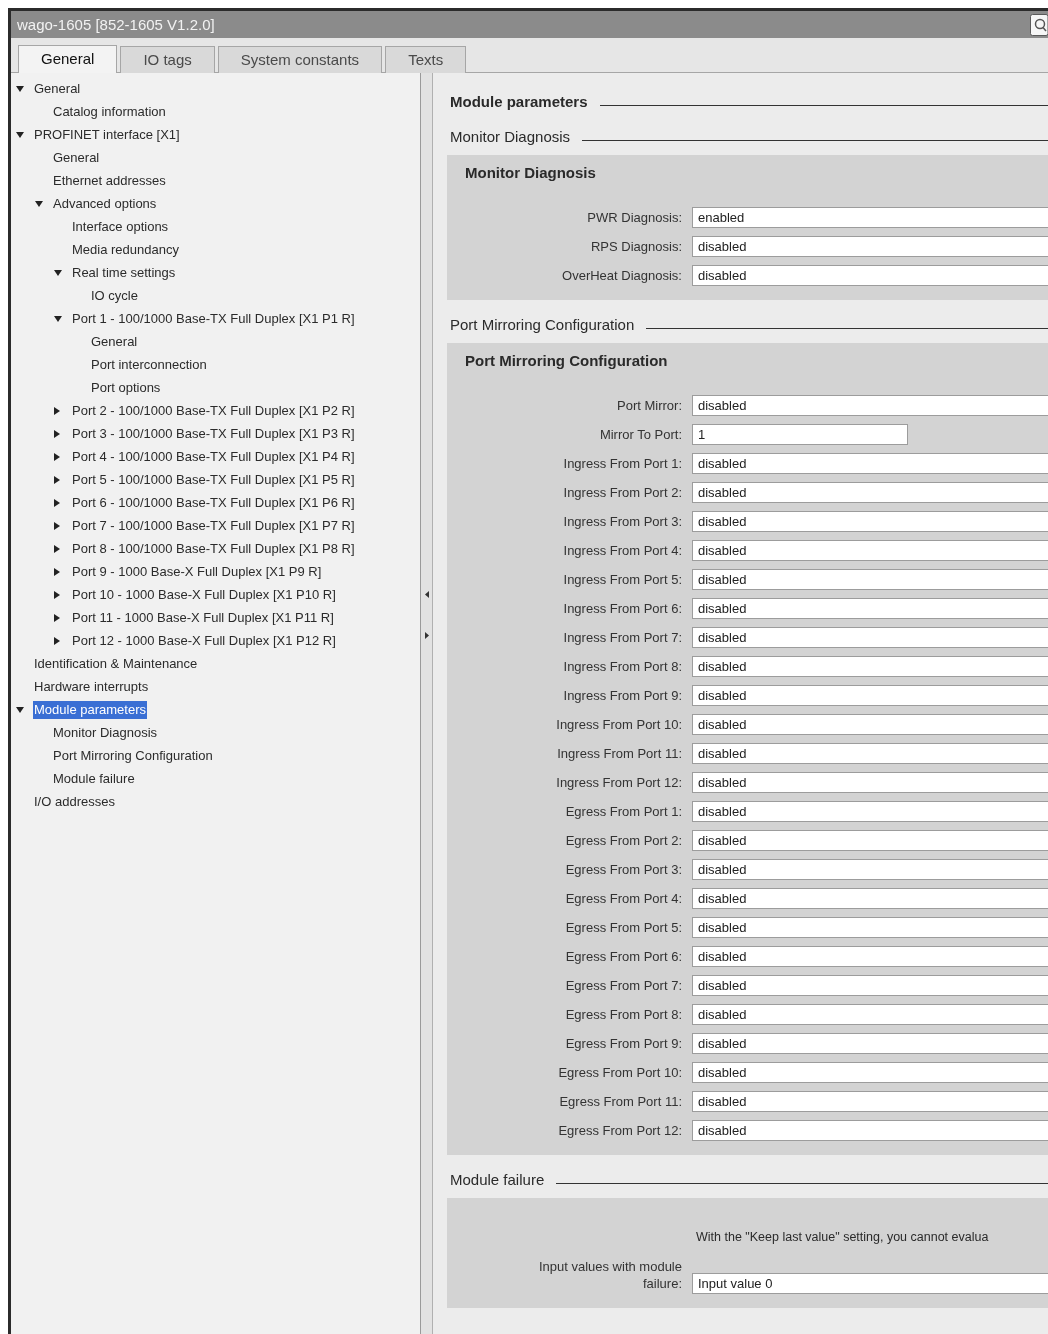 Image resolution: width=1048 pixels, height=1334 pixels. I want to click on tree-item: Port 4 - 100/1000 Base-TX Full Duplex [X1 P4 R], so click(213, 456).